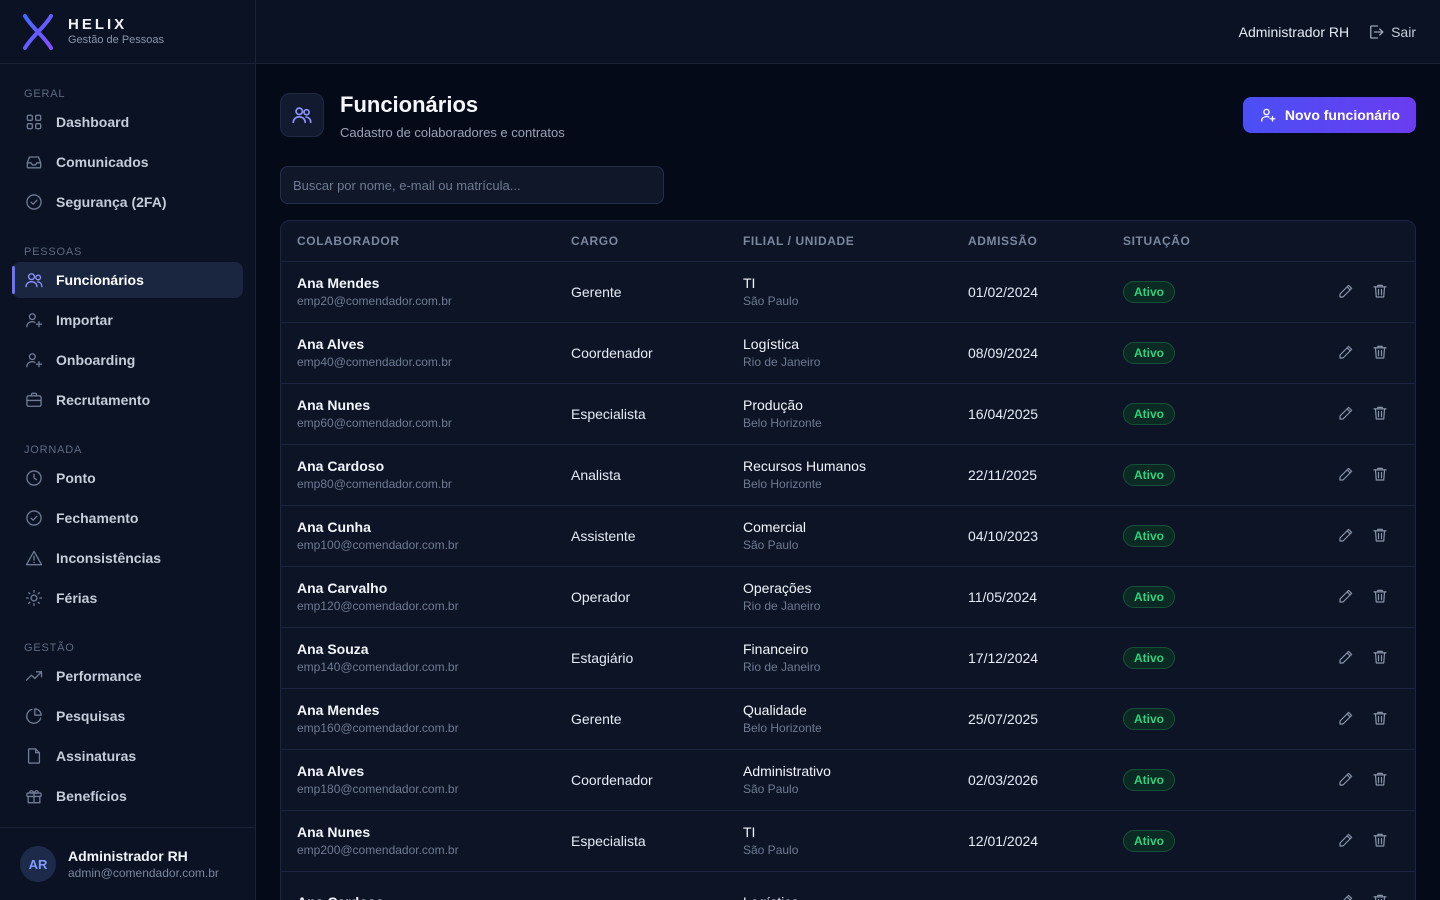 This screenshot has width=1440, height=900. What do you see at coordinates (434, 527) in the screenshot?
I see `employee-name: Ana Cunha` at bounding box center [434, 527].